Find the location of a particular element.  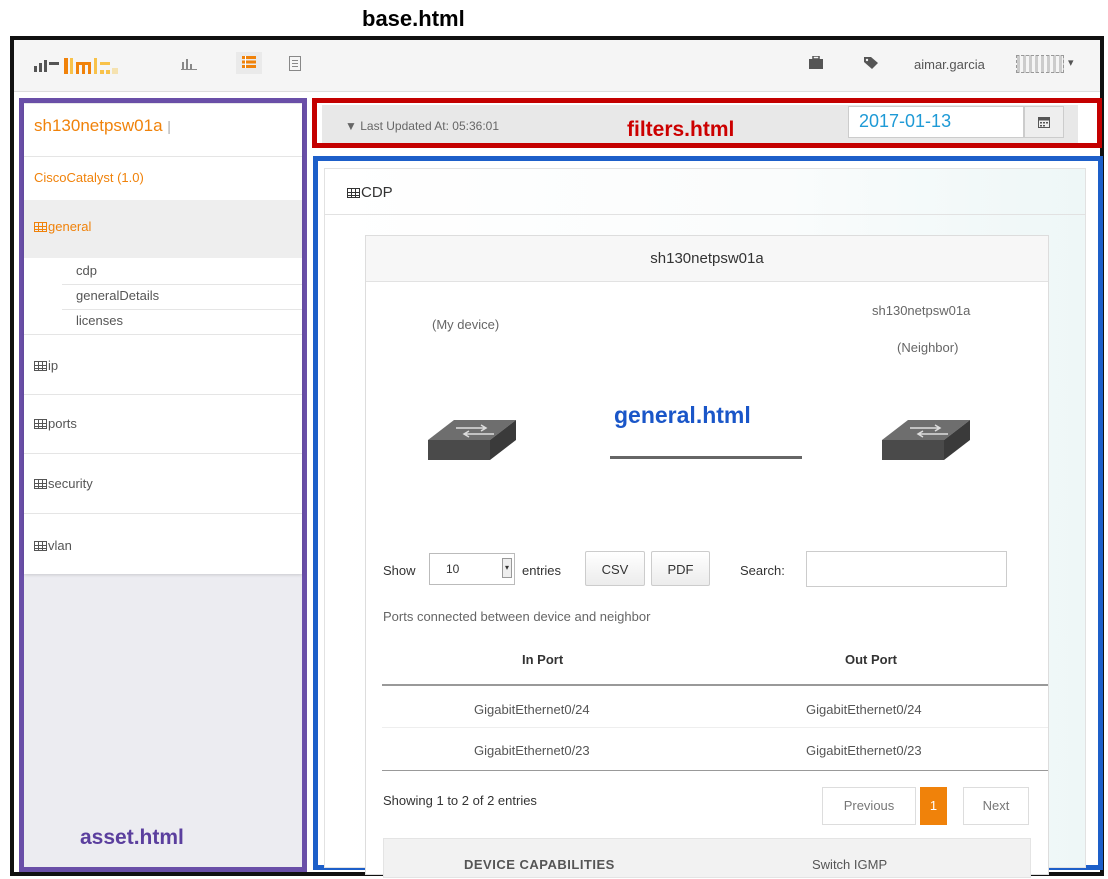

calendar-button is located at coordinates (1044, 122).